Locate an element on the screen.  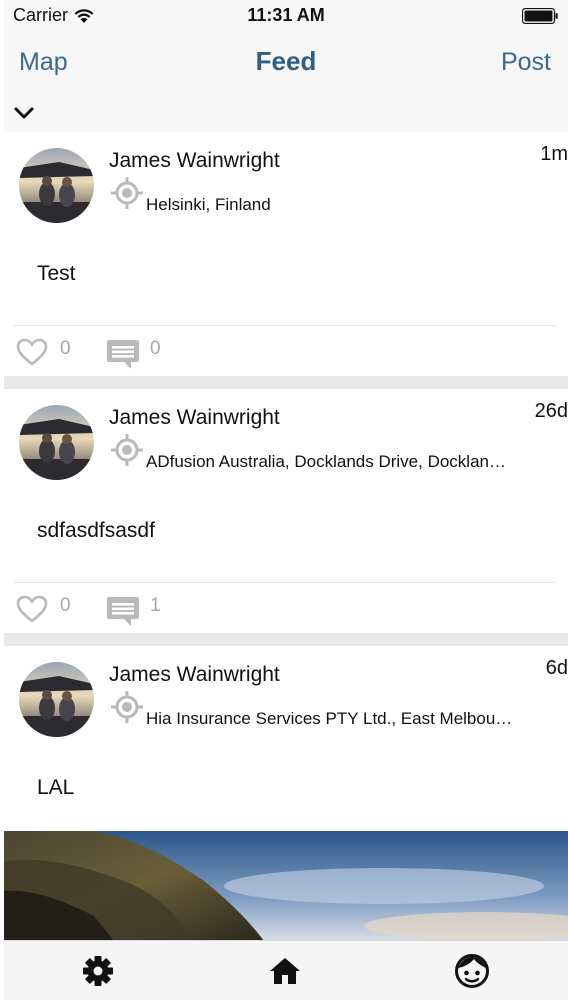
post-time: 1m is located at coordinates (554, 154).